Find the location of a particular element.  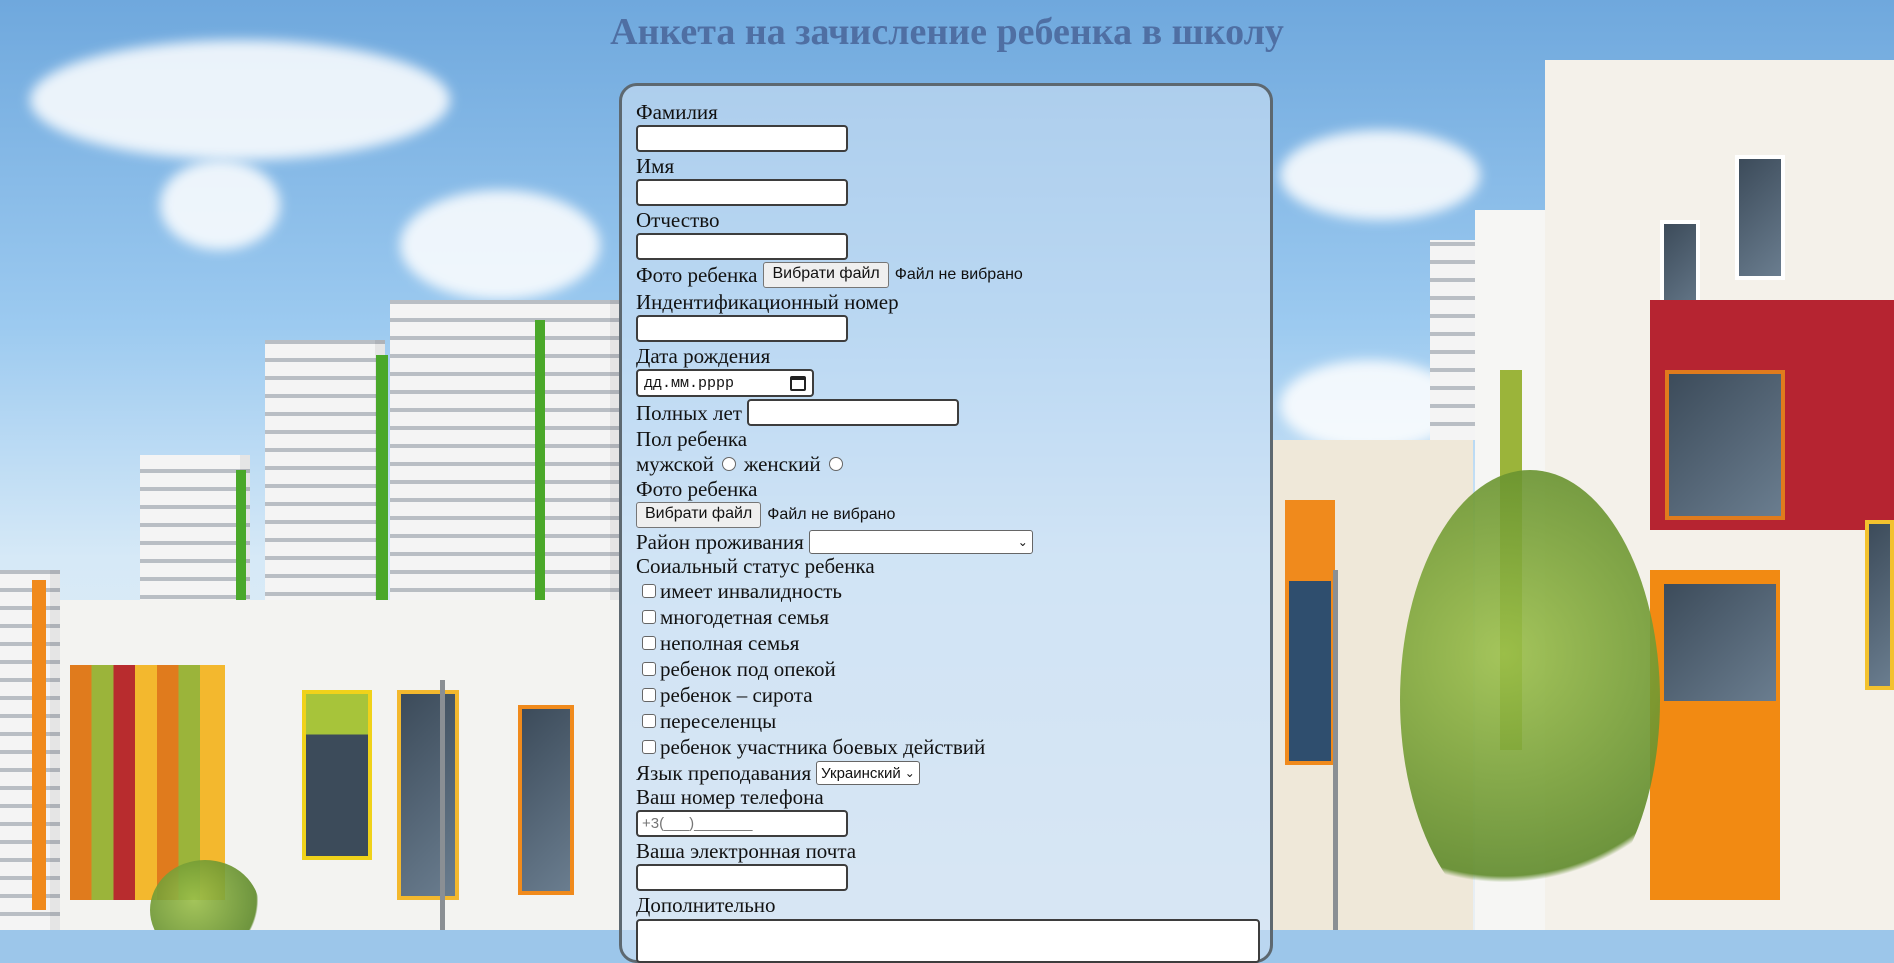

id-number-label: Индентификационный номер is located at coordinates (767, 302).